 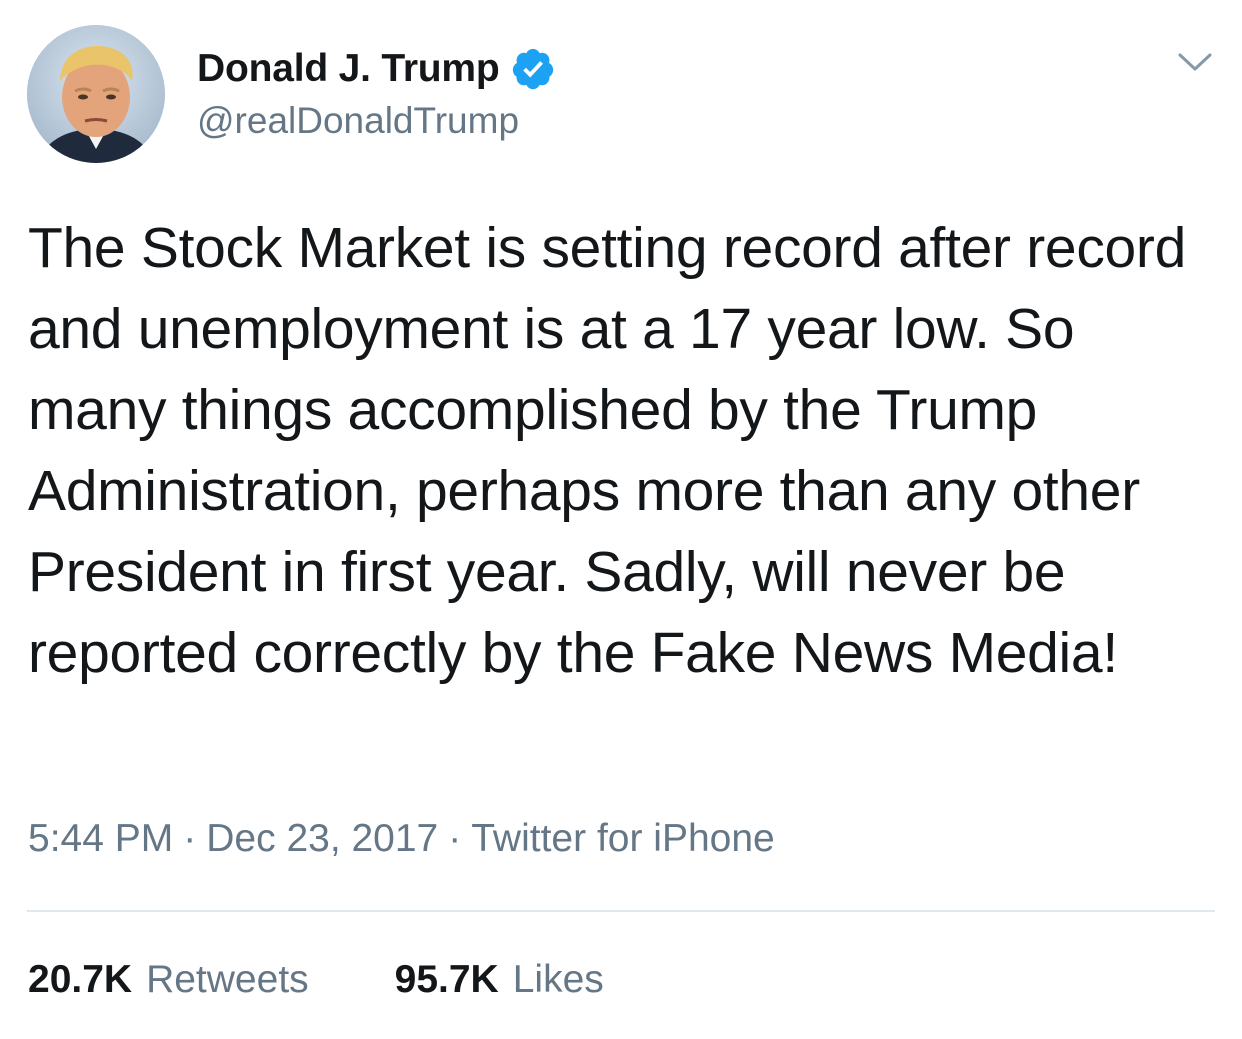 What do you see at coordinates (358, 121) in the screenshot?
I see `author-handle: @realDonaldTrump` at bounding box center [358, 121].